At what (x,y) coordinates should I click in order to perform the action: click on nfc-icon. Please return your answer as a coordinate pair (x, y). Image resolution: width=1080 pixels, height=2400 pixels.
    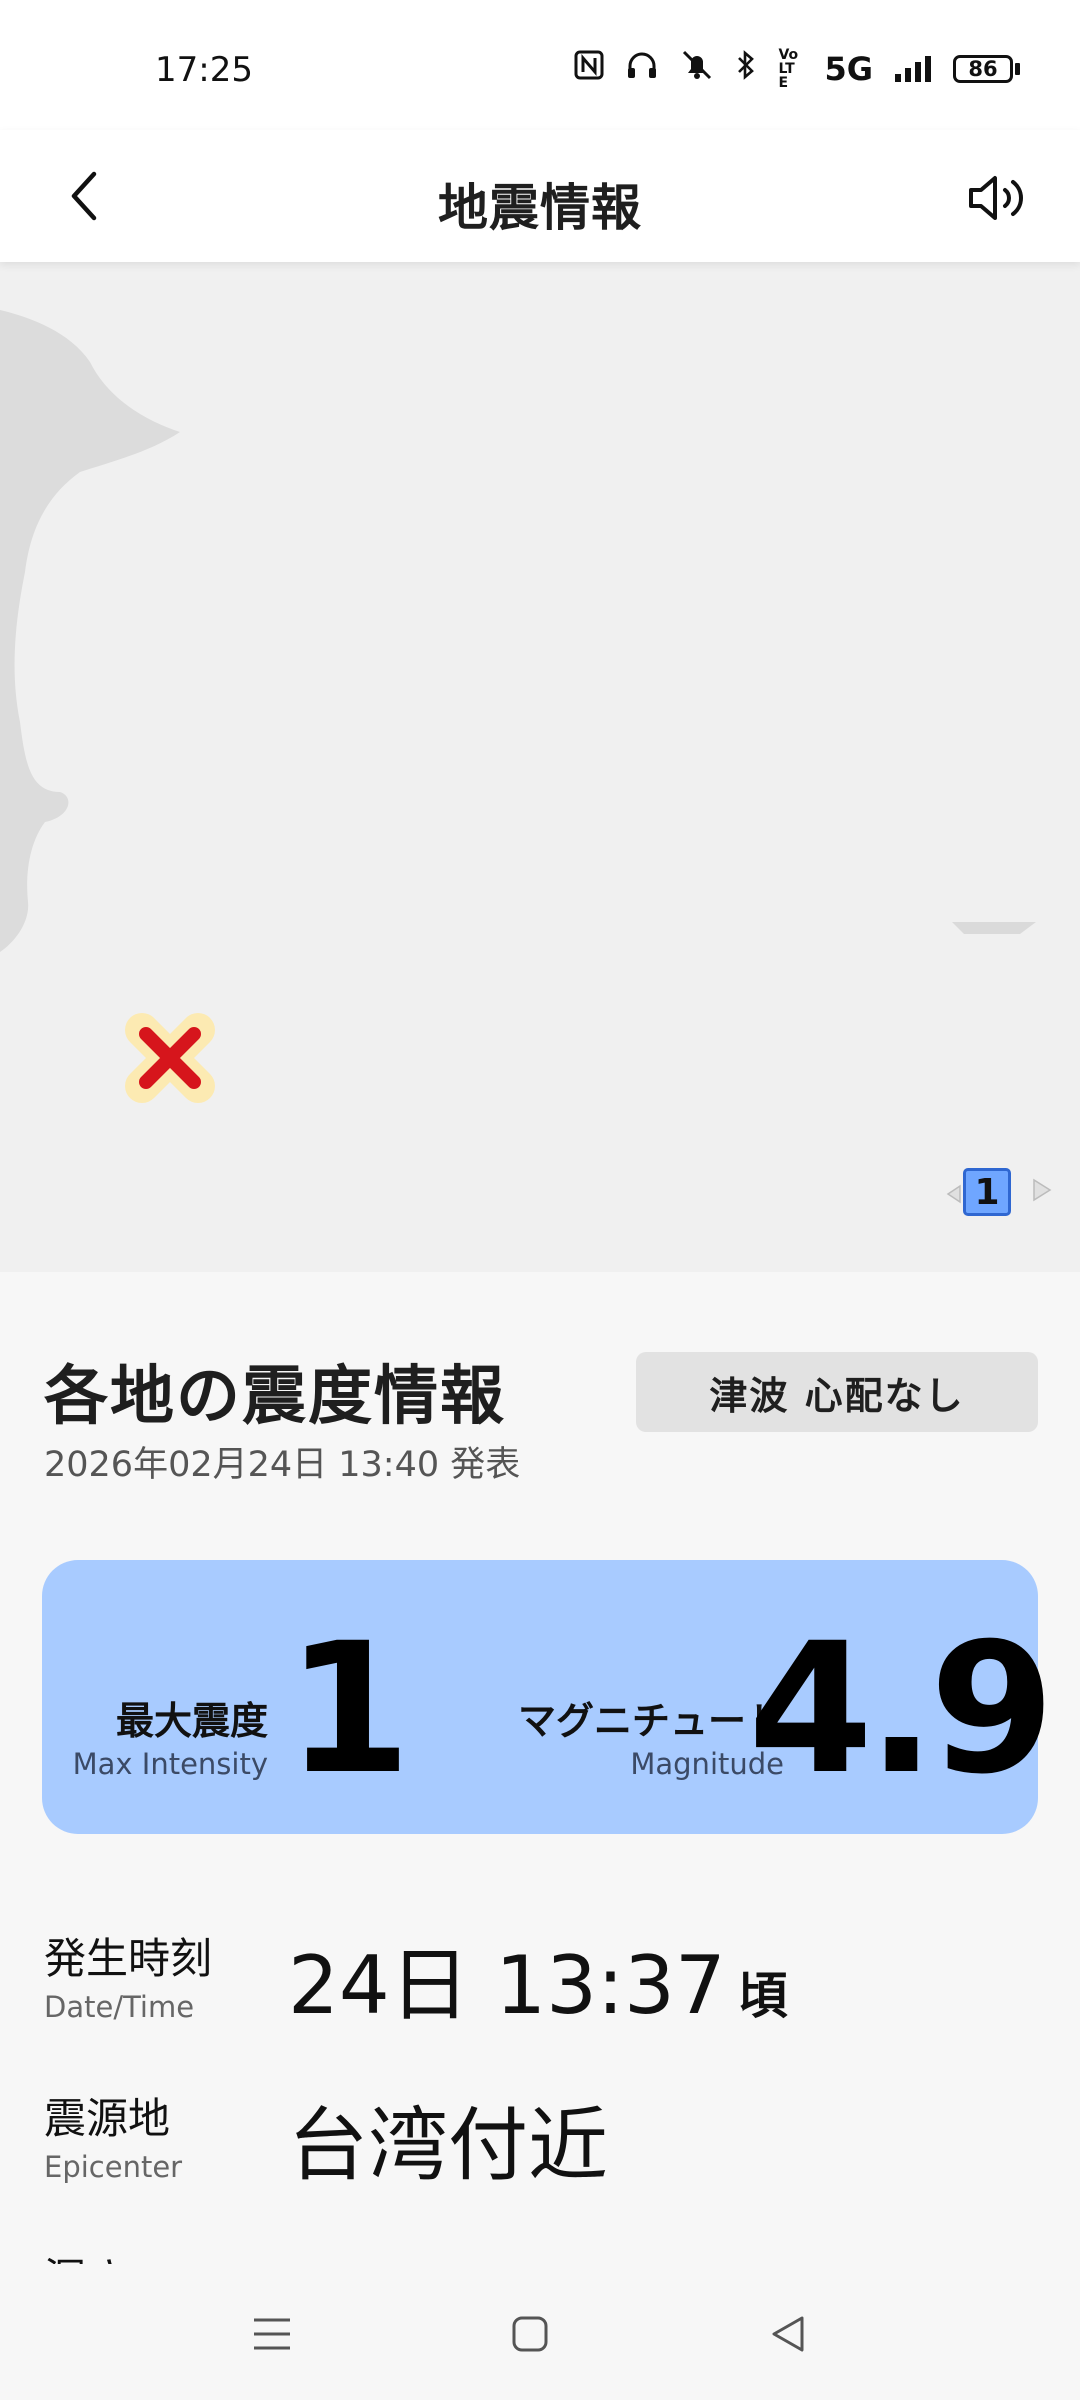
    Looking at the image, I should click on (589, 69).